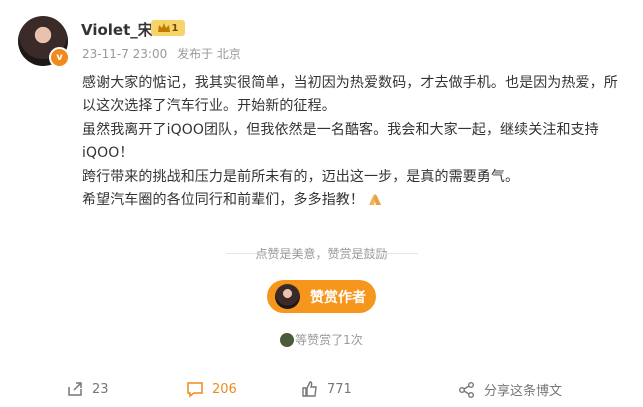 This screenshot has width=643, height=407. I want to click on like-count: 771, so click(339, 389).